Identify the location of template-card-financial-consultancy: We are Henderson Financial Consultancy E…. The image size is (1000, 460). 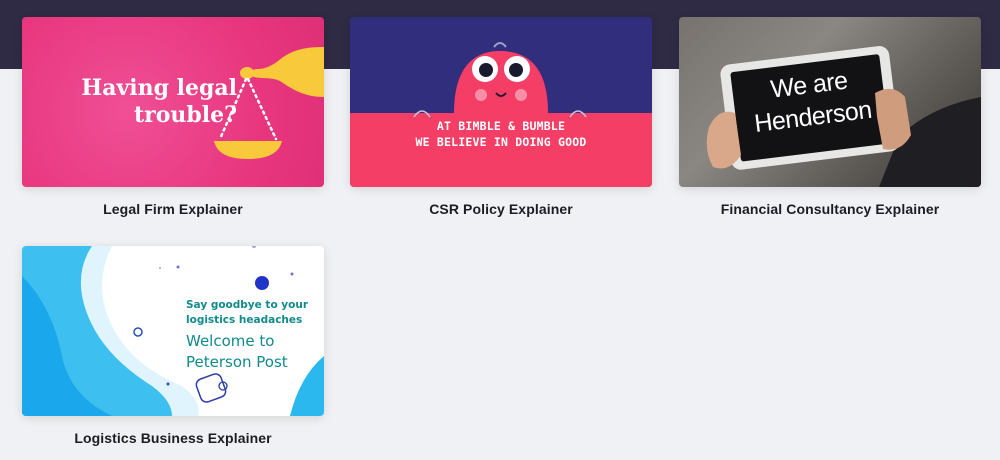
(830, 117).